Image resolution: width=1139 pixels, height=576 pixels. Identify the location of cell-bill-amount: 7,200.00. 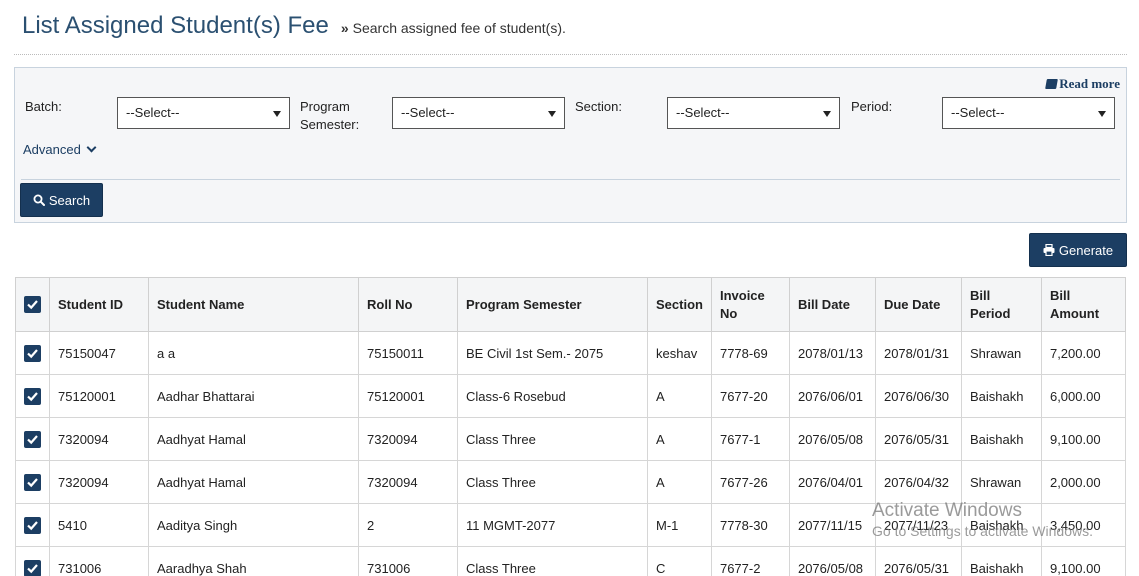
(1083, 353).